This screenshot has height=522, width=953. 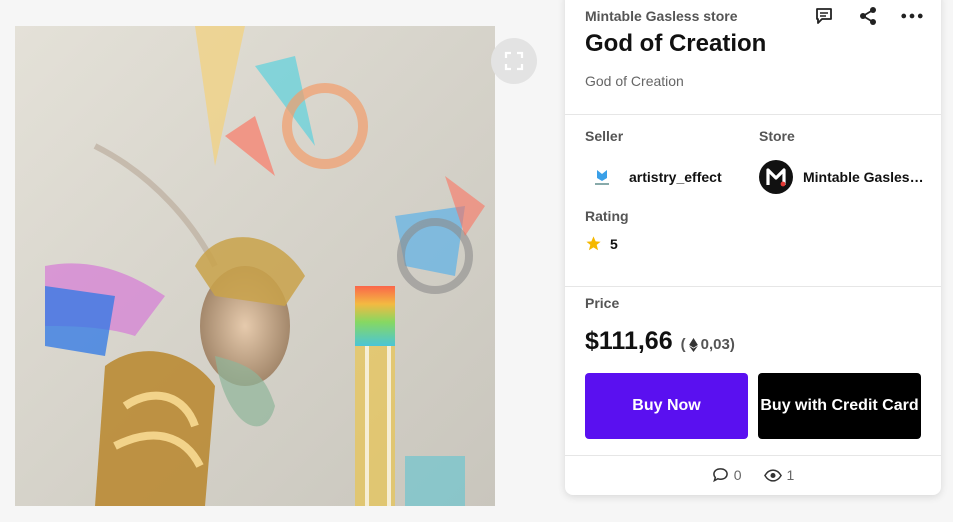 I want to click on store-name: Mintable Gasless store, so click(x=866, y=177).